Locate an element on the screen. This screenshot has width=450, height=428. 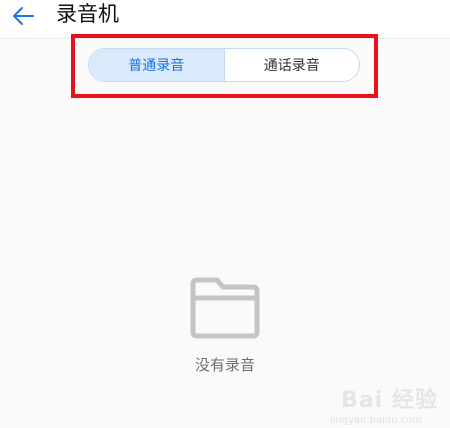
arrow-left-icon is located at coordinates (23, 16).